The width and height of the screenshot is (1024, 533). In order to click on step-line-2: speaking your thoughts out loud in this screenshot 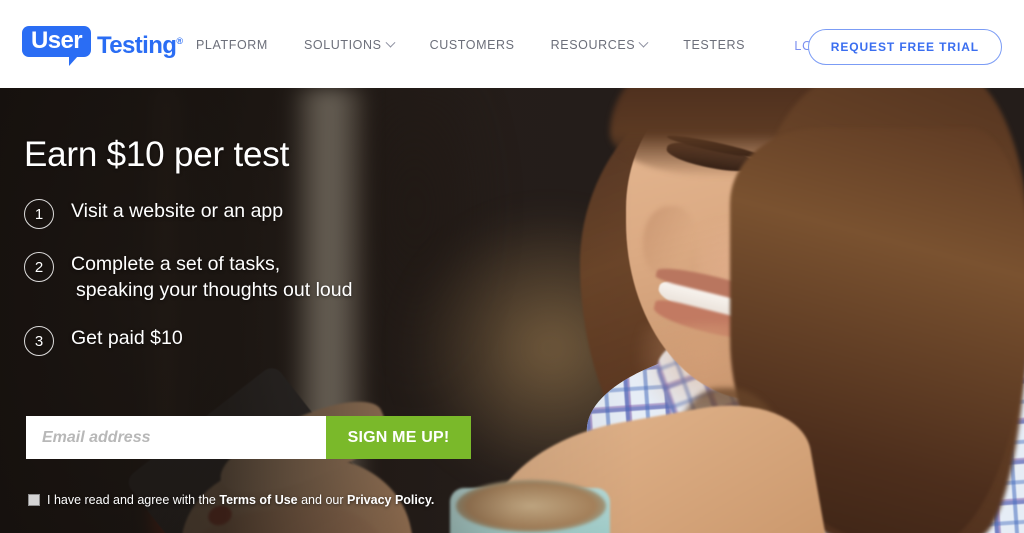, I will do `click(214, 290)`.